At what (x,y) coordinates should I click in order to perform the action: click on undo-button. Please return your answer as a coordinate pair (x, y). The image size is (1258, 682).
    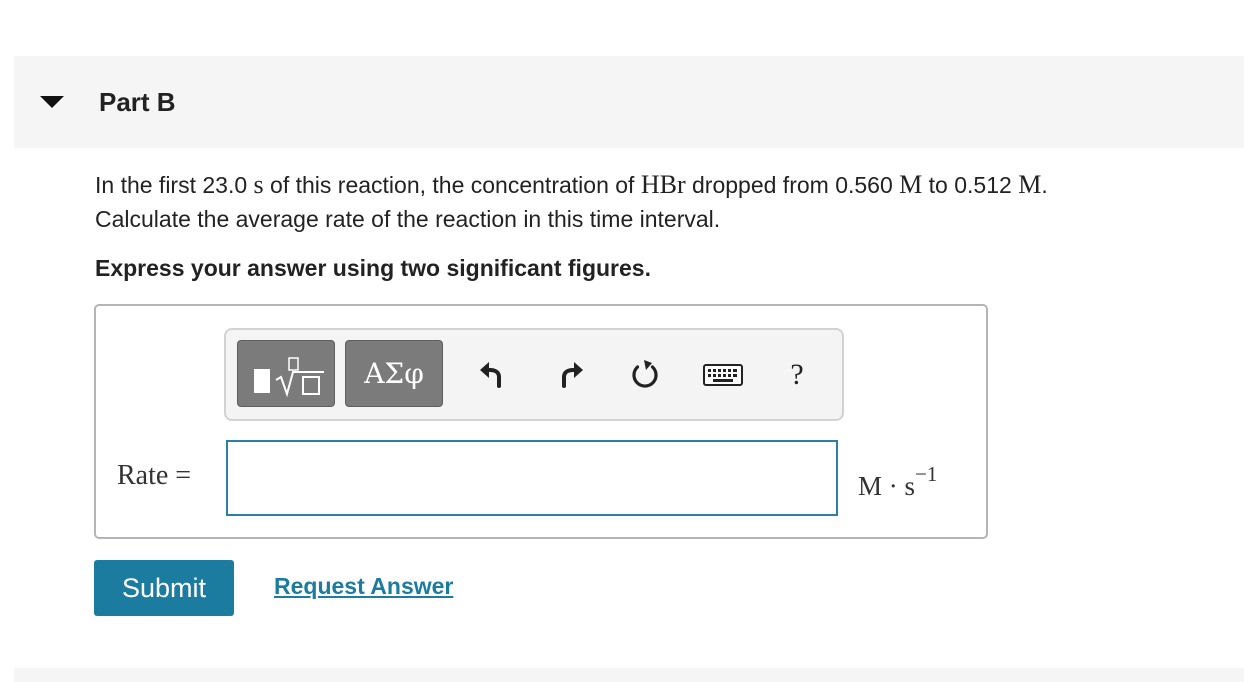
    Looking at the image, I should click on (493, 375).